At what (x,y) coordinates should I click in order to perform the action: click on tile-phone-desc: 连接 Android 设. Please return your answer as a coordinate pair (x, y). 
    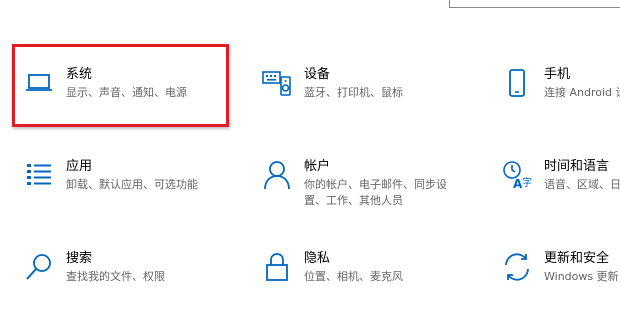
    Looking at the image, I should click on (582, 92).